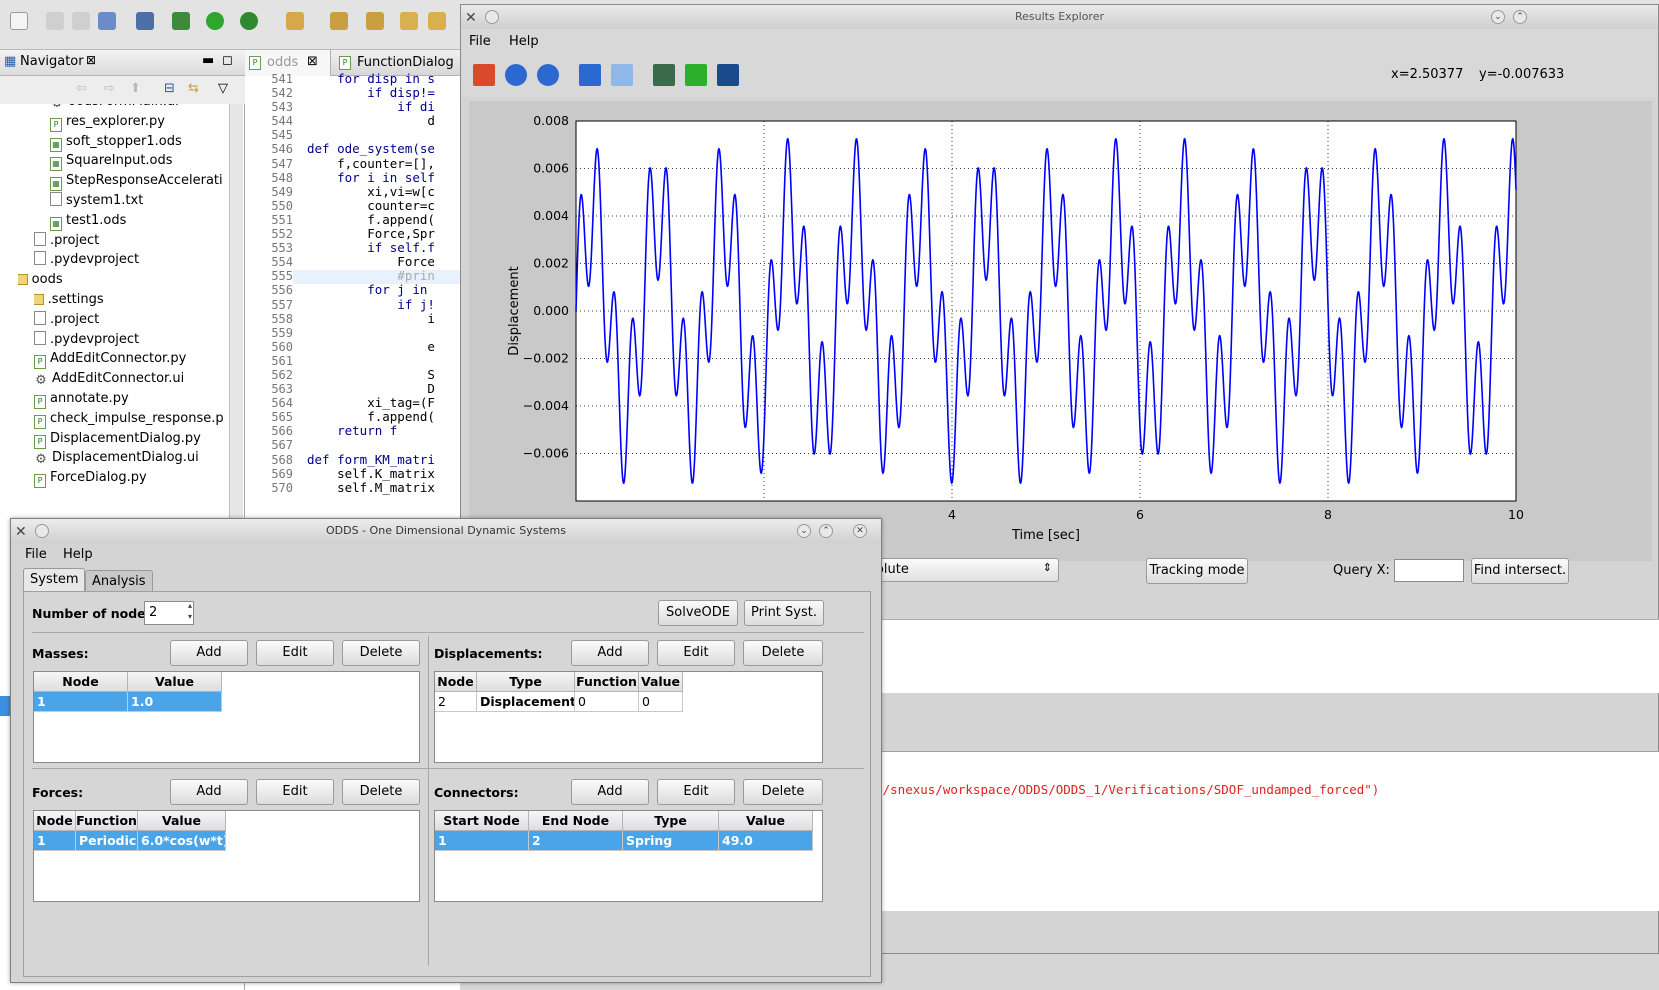  I want to click on table-cell: 1.0, so click(175, 702).